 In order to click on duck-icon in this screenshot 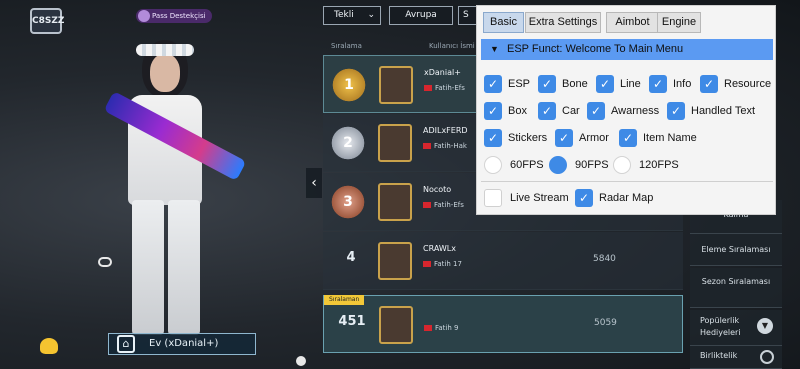, I will do `click(49, 346)`.